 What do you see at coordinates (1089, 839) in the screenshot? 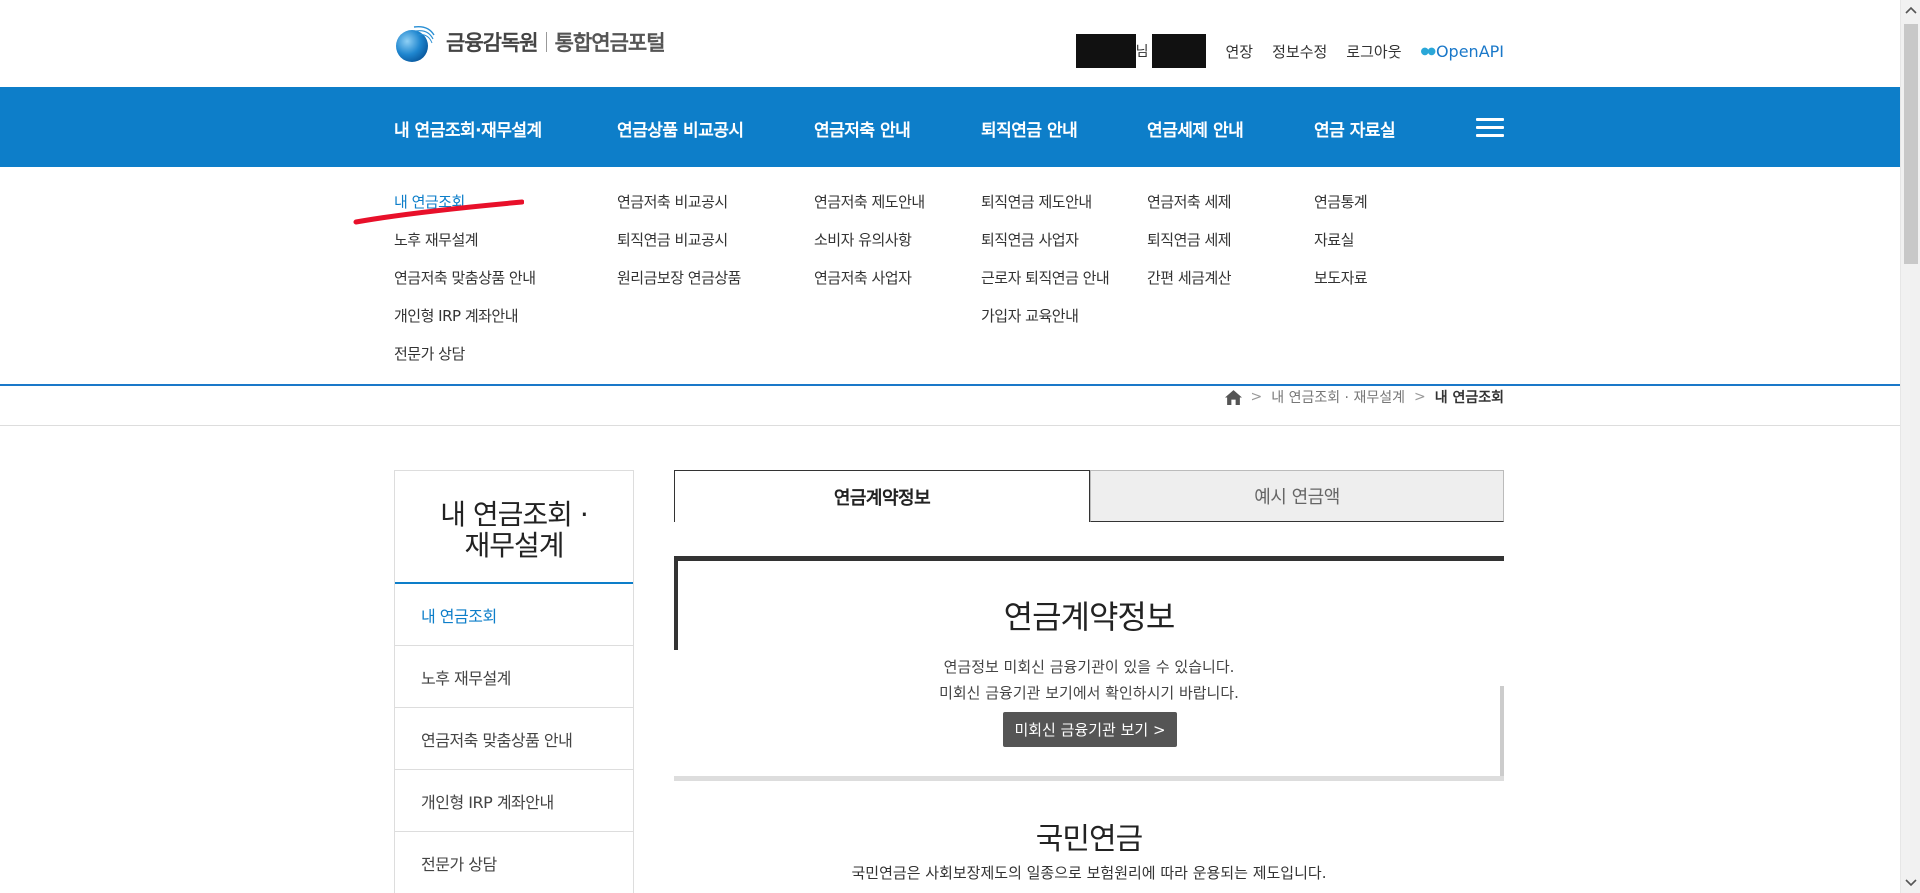
I see `national-pension-title: 국민연금` at bounding box center [1089, 839].